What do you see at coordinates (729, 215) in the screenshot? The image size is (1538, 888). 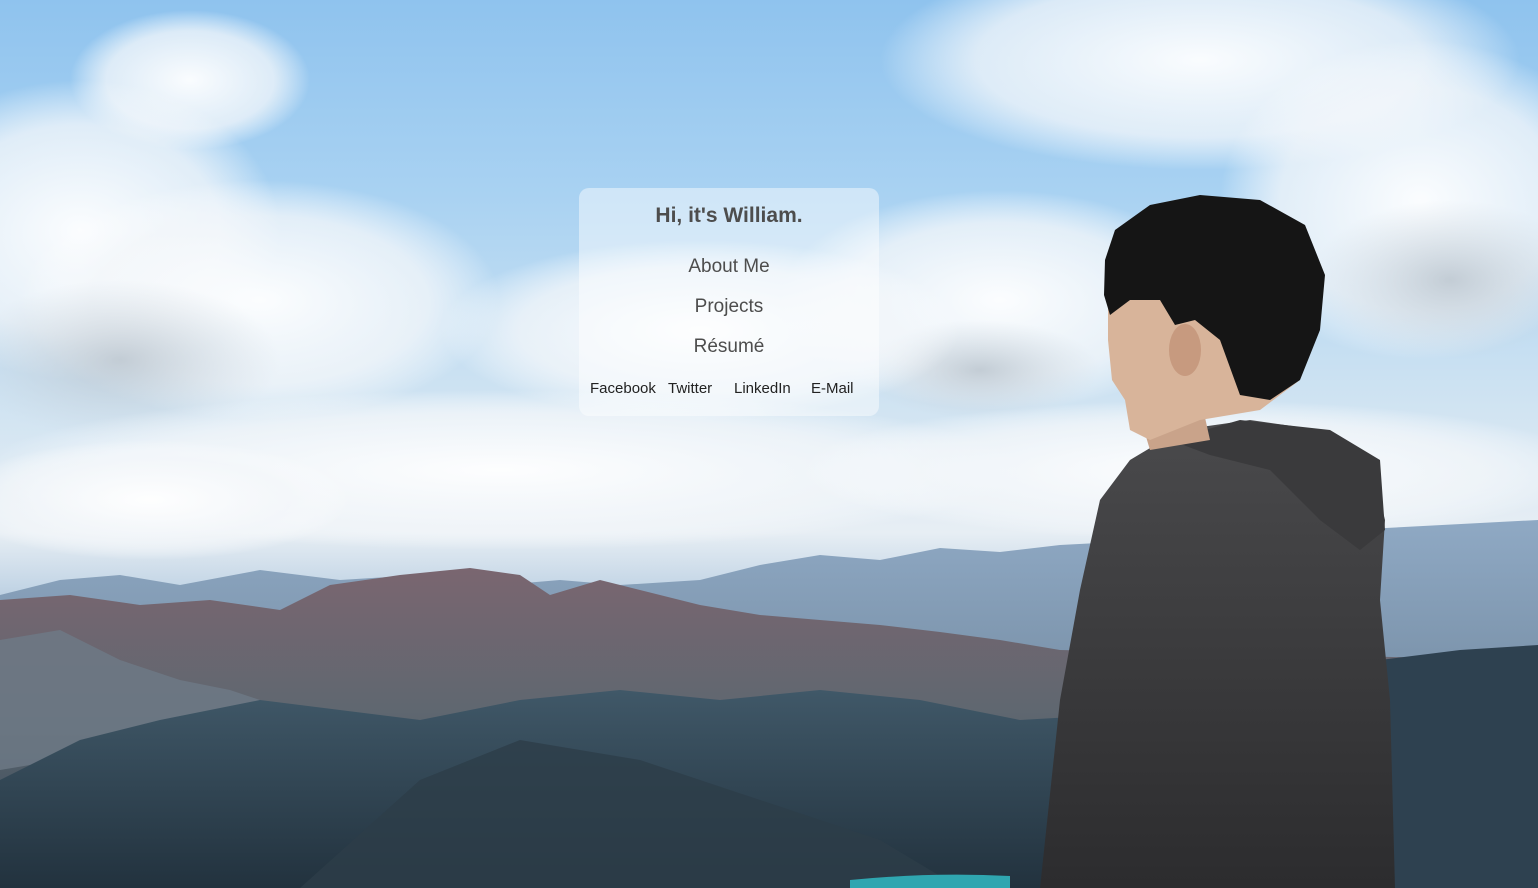 I see `page-title: Hi, it's William.` at bounding box center [729, 215].